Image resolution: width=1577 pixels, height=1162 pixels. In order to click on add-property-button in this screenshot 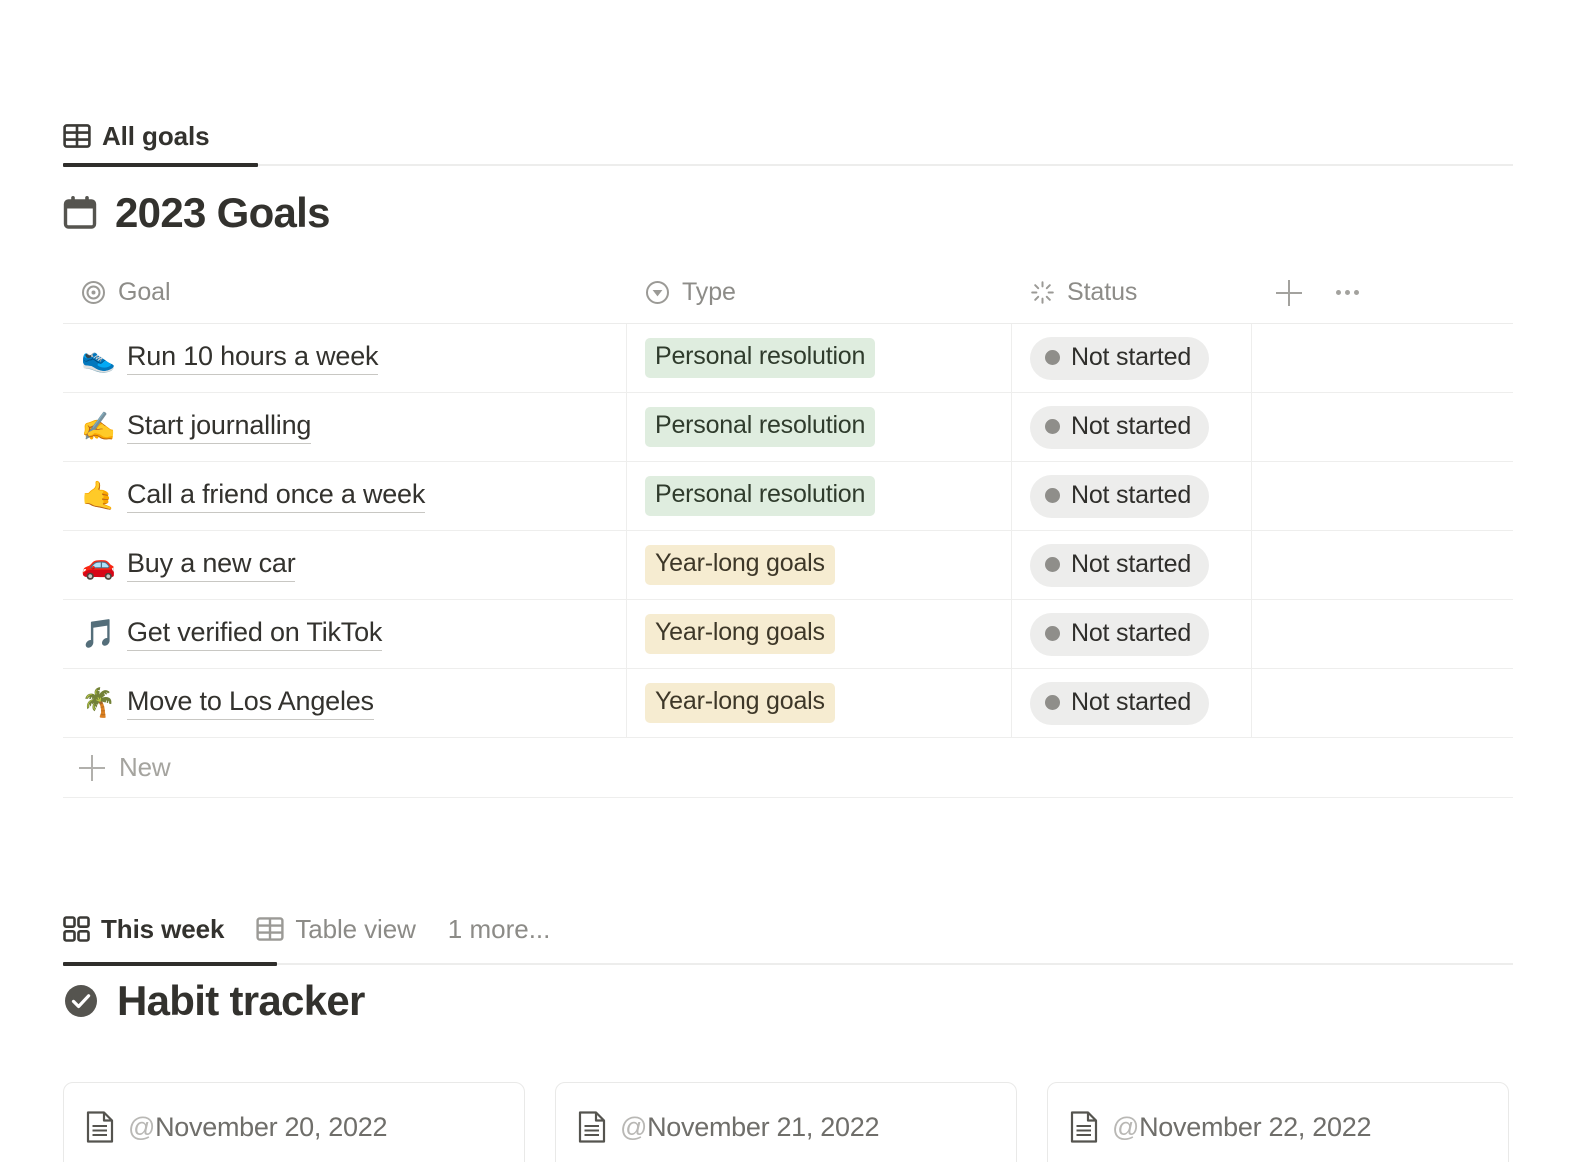, I will do `click(1289, 293)`.